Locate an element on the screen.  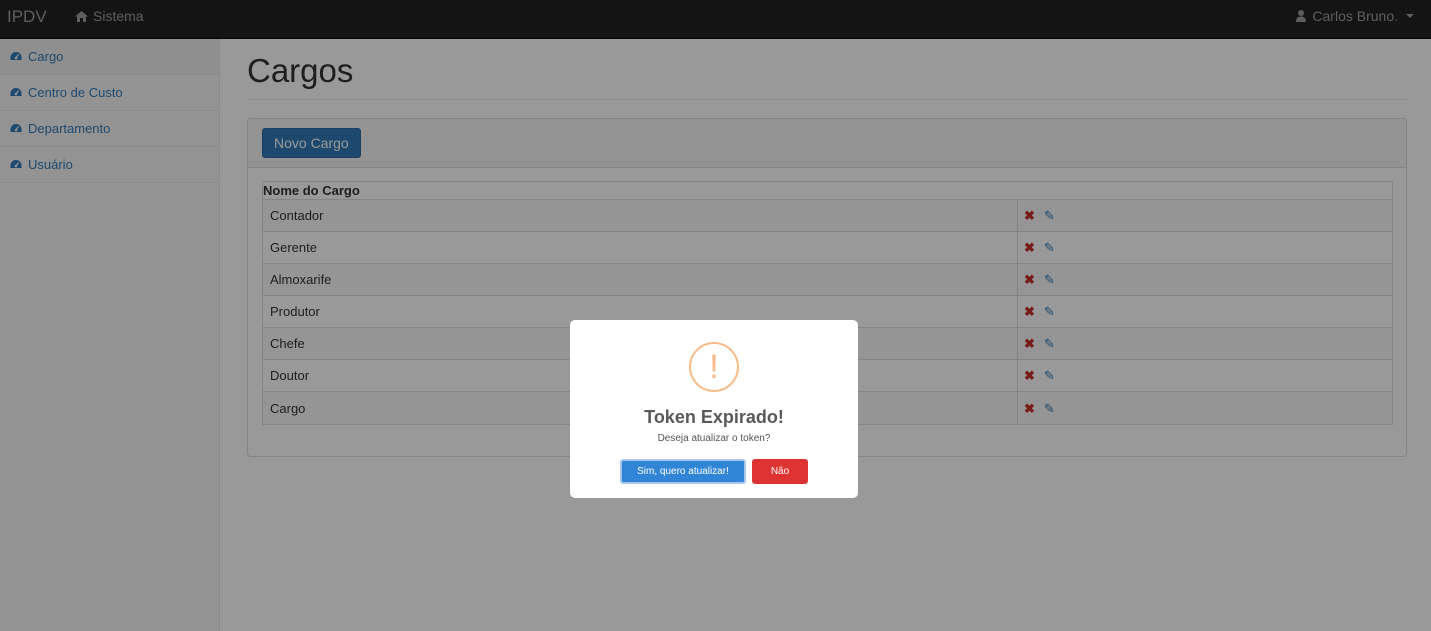
dialog-message: Deseja atualizar o token? is located at coordinates (714, 438).